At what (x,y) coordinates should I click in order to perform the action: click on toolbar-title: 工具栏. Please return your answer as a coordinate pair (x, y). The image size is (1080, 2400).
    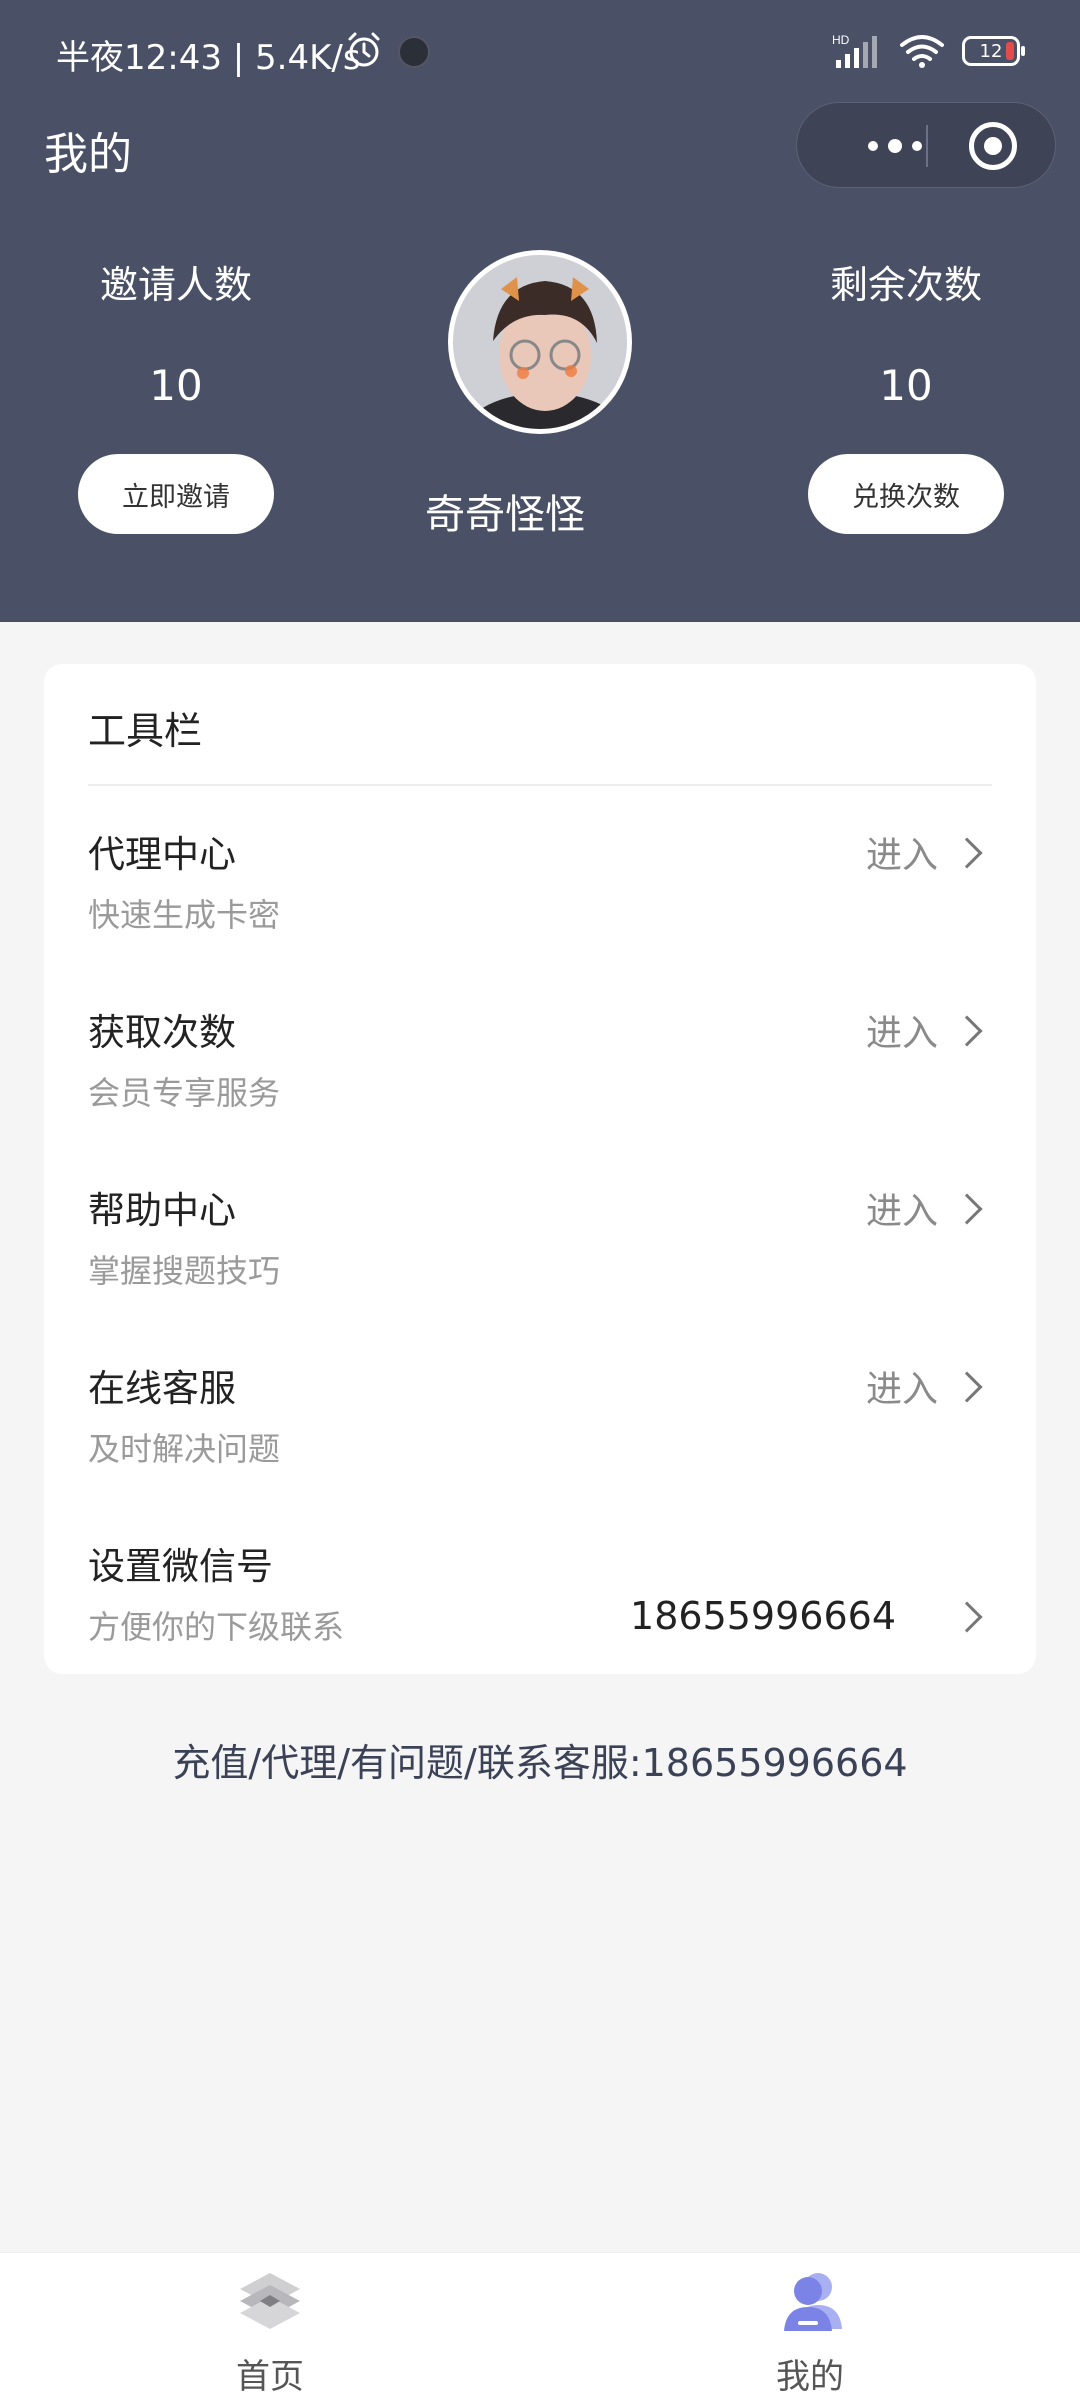
    Looking at the image, I should click on (145, 731).